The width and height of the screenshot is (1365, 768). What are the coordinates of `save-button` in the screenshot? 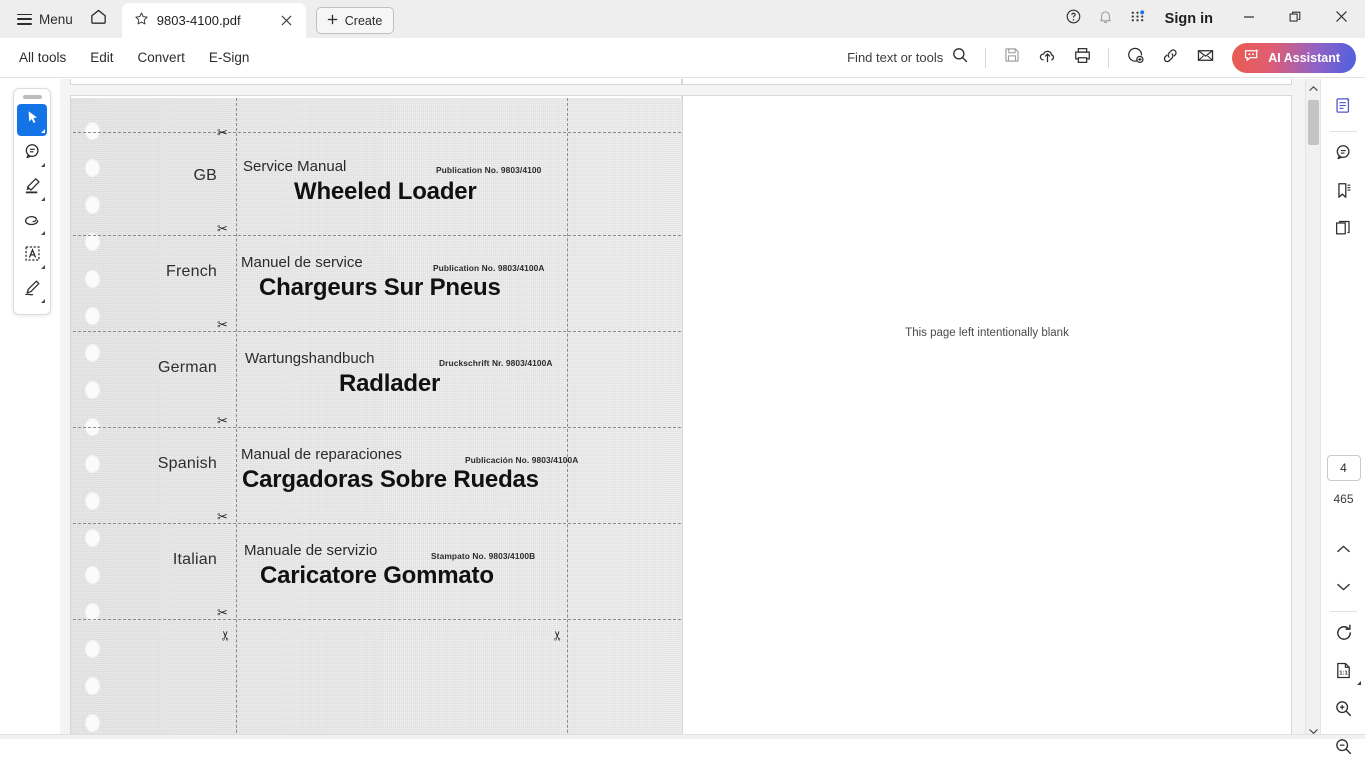 It's located at (1012, 58).